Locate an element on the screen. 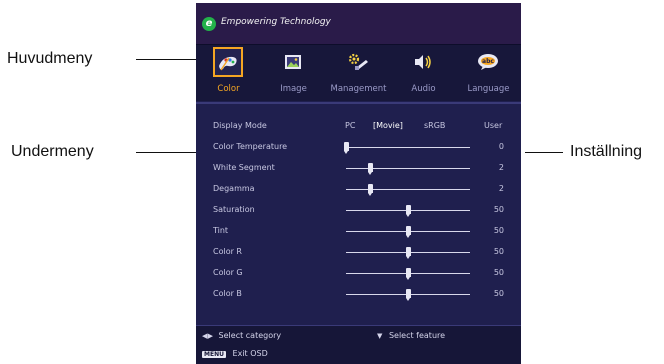 Image resolution: width=664 pixels, height=364 pixels. tab-color: Color is located at coordinates (228, 73).